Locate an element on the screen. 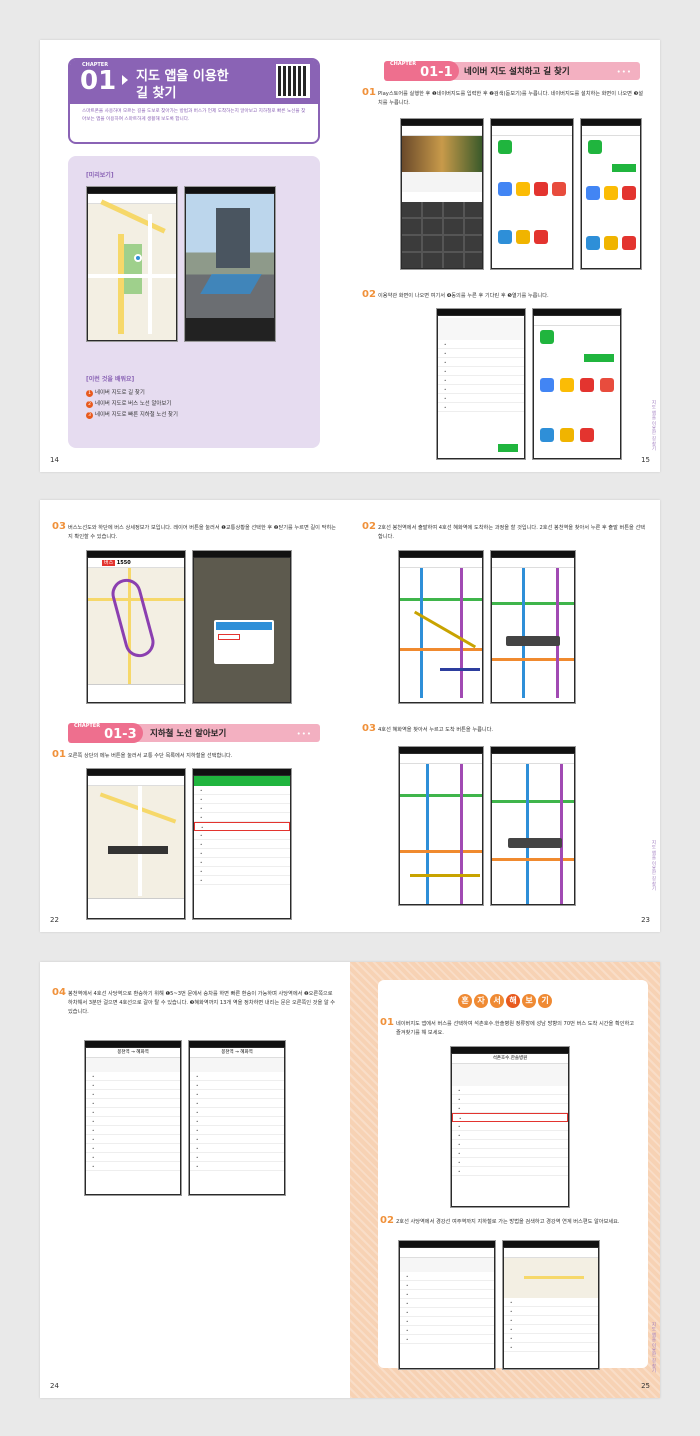 The width and height of the screenshot is (700, 1436). phone-install is located at coordinates (611, 194).